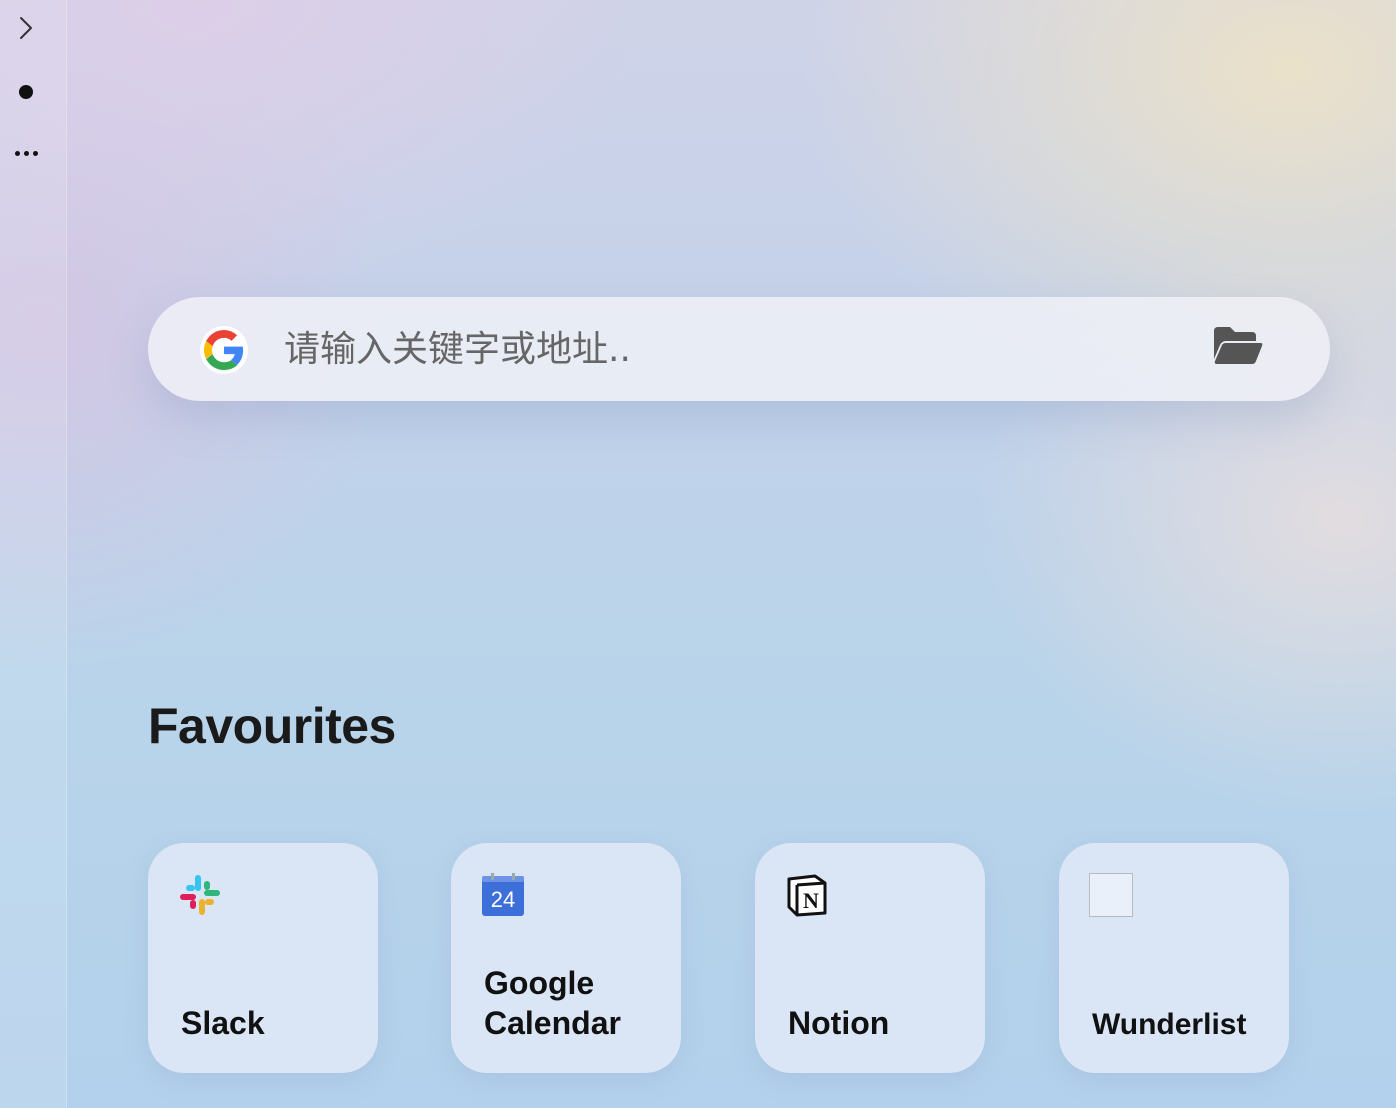 Image resolution: width=1396 pixels, height=1108 pixels. What do you see at coordinates (272, 726) in the screenshot?
I see `favourites-title: Favourites` at bounding box center [272, 726].